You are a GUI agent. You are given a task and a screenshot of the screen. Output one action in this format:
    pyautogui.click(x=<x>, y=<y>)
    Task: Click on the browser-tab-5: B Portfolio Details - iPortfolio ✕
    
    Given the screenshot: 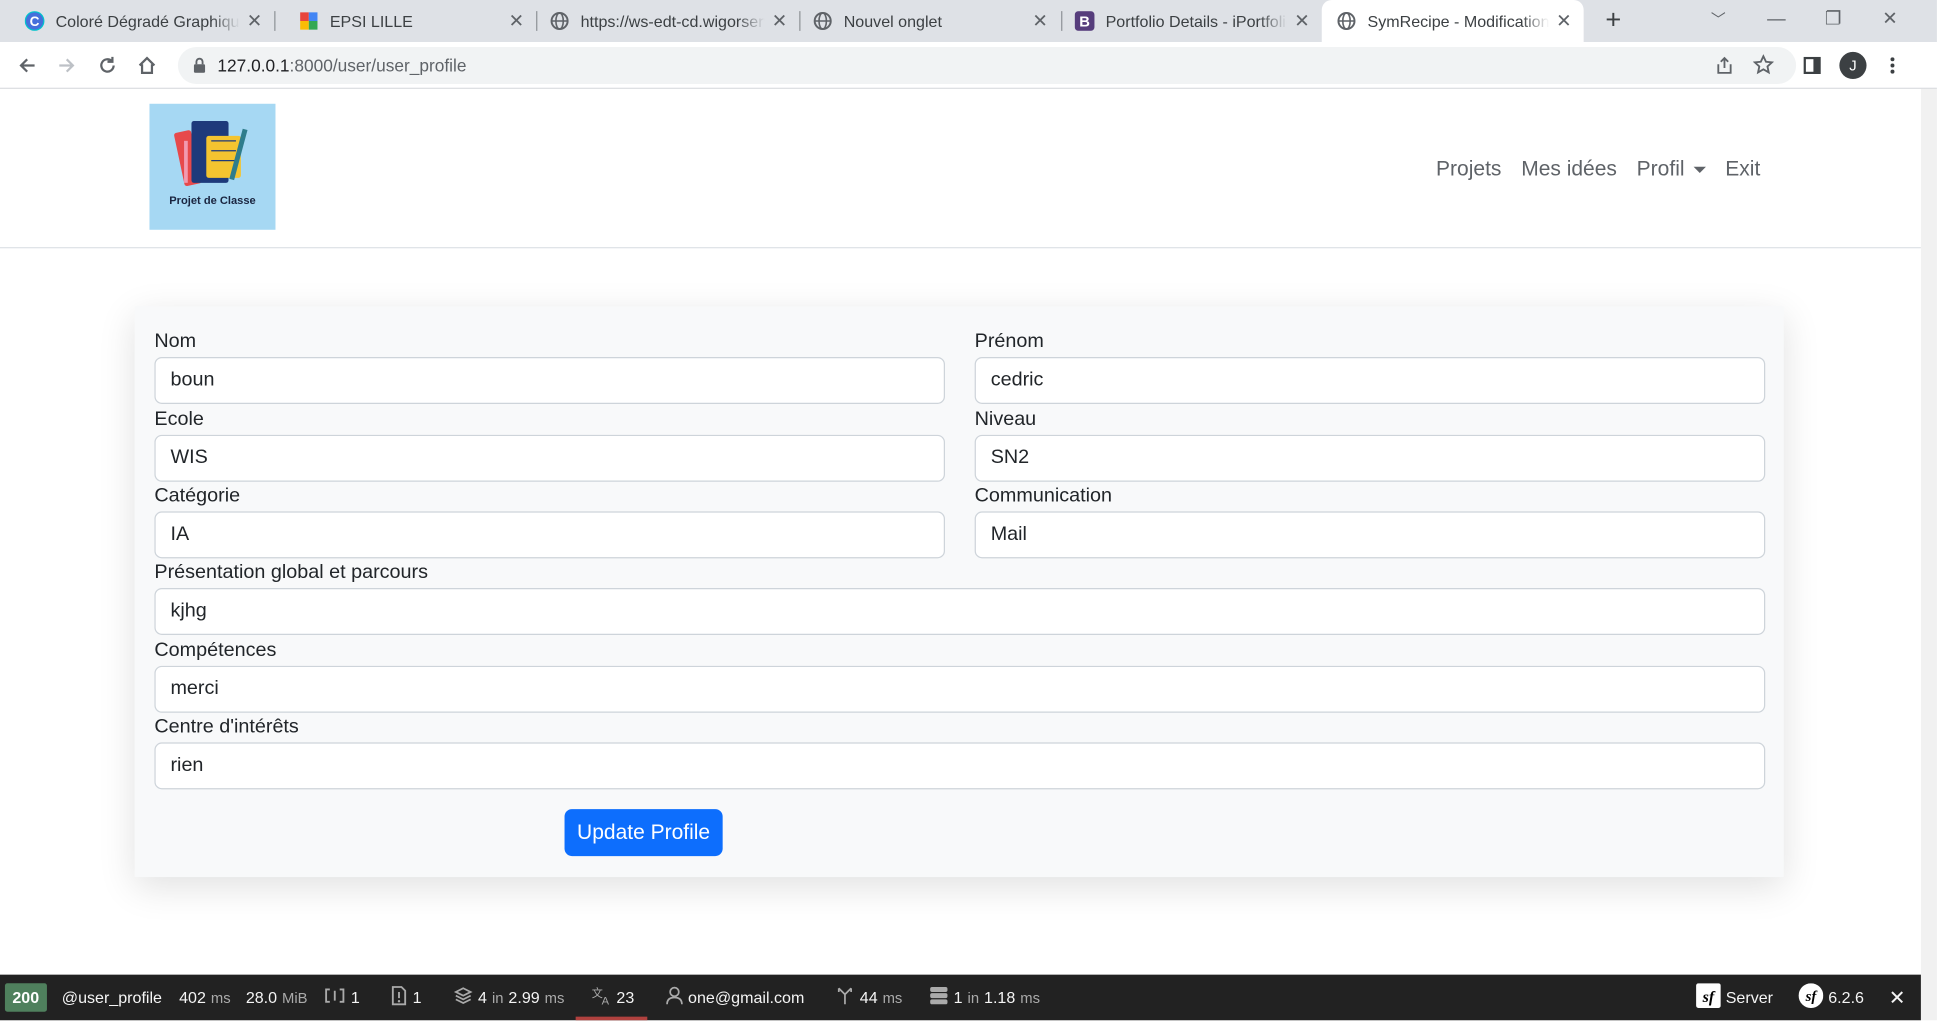 What is the action you would take?
    pyautogui.click(x=1186, y=21)
    